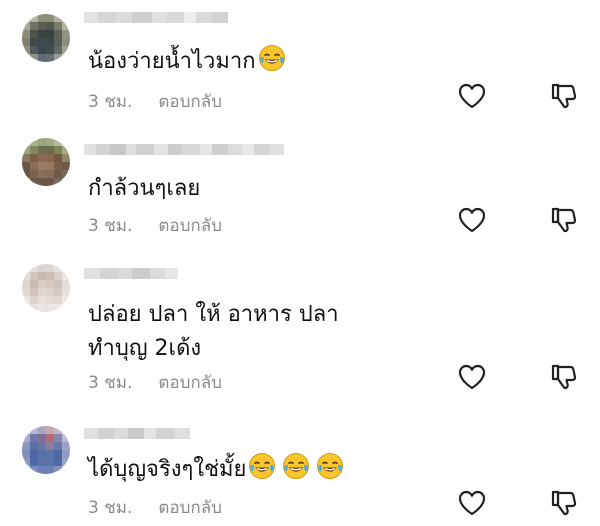 The width and height of the screenshot is (600, 526). I want to click on comment-text: กำล้วนๆเลย, so click(144, 188).